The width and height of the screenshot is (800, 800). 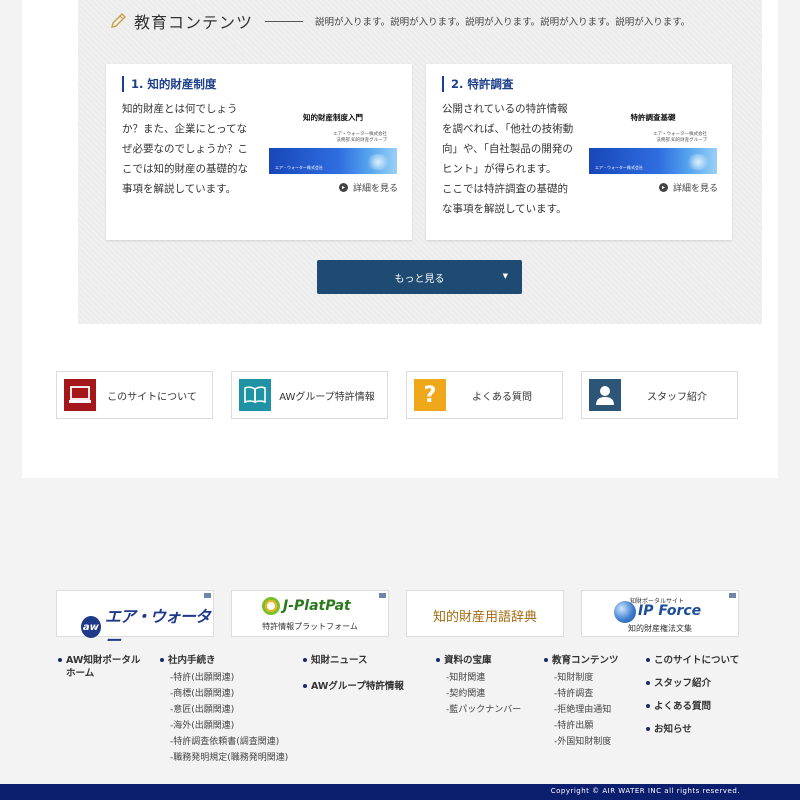 I want to click on footer-link-faq: よくある質問, so click(x=701, y=706).